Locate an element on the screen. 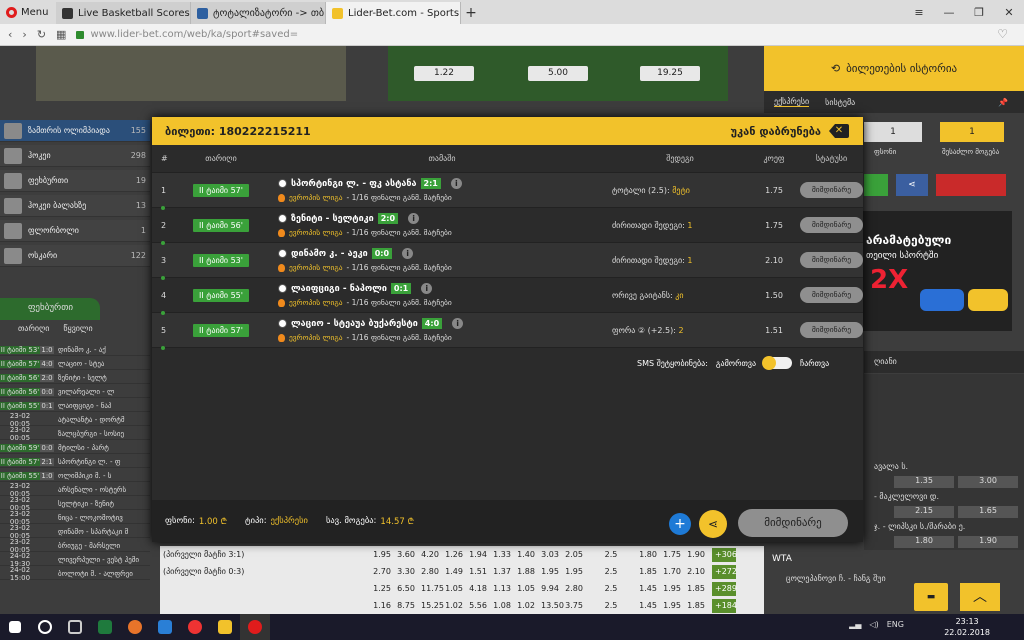 The height and width of the screenshot is (640, 1024). odds-cell: 3.60 is located at coordinates (406, 554).